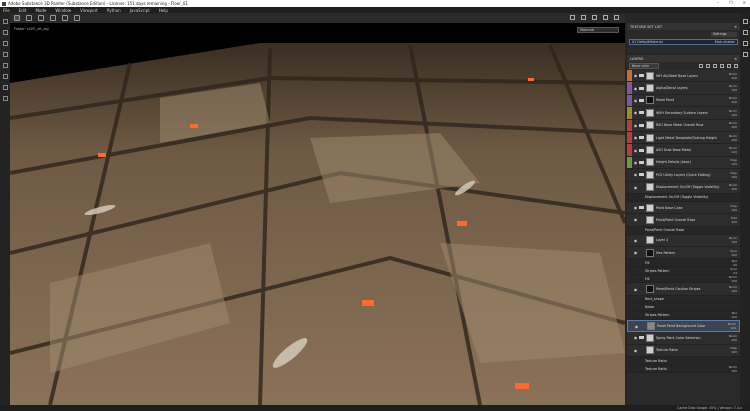  Describe the element at coordinates (29, 18) in the screenshot. I see `layout-columns-icon` at that location.